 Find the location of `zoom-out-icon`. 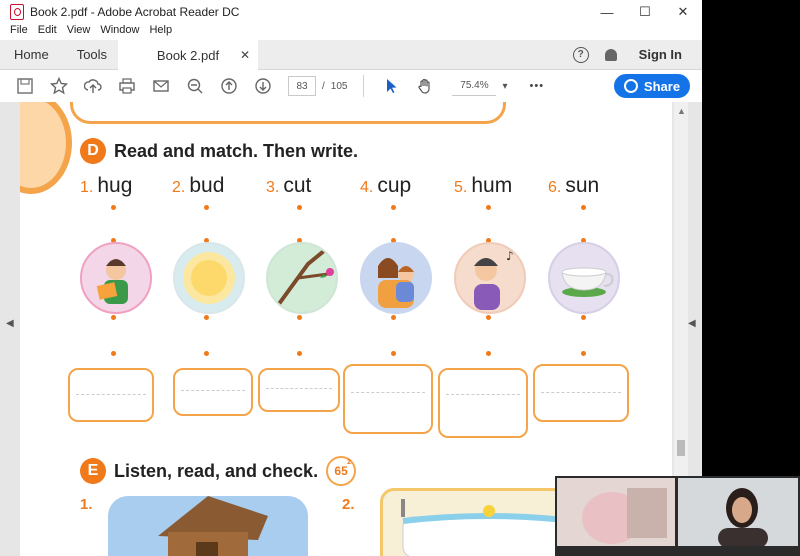

zoom-out-icon is located at coordinates (195, 86).